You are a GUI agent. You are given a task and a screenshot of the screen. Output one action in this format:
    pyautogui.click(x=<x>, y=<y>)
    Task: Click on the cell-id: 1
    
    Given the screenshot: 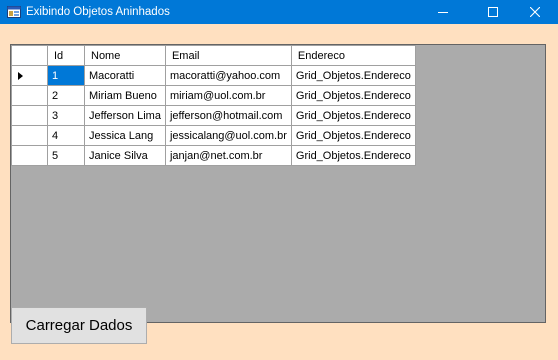 What is the action you would take?
    pyautogui.click(x=66, y=75)
    